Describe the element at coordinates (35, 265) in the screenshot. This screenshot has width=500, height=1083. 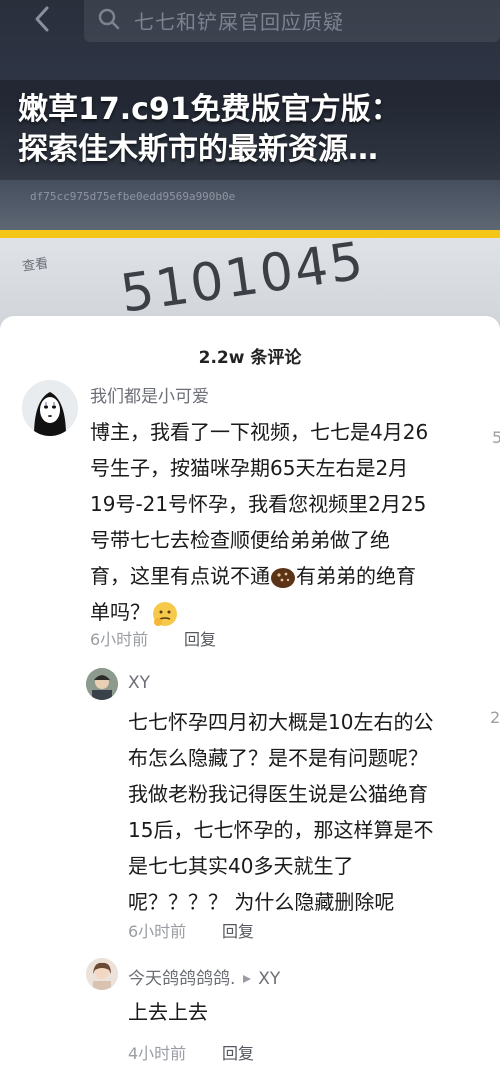
I see `view-label: 查看` at that location.